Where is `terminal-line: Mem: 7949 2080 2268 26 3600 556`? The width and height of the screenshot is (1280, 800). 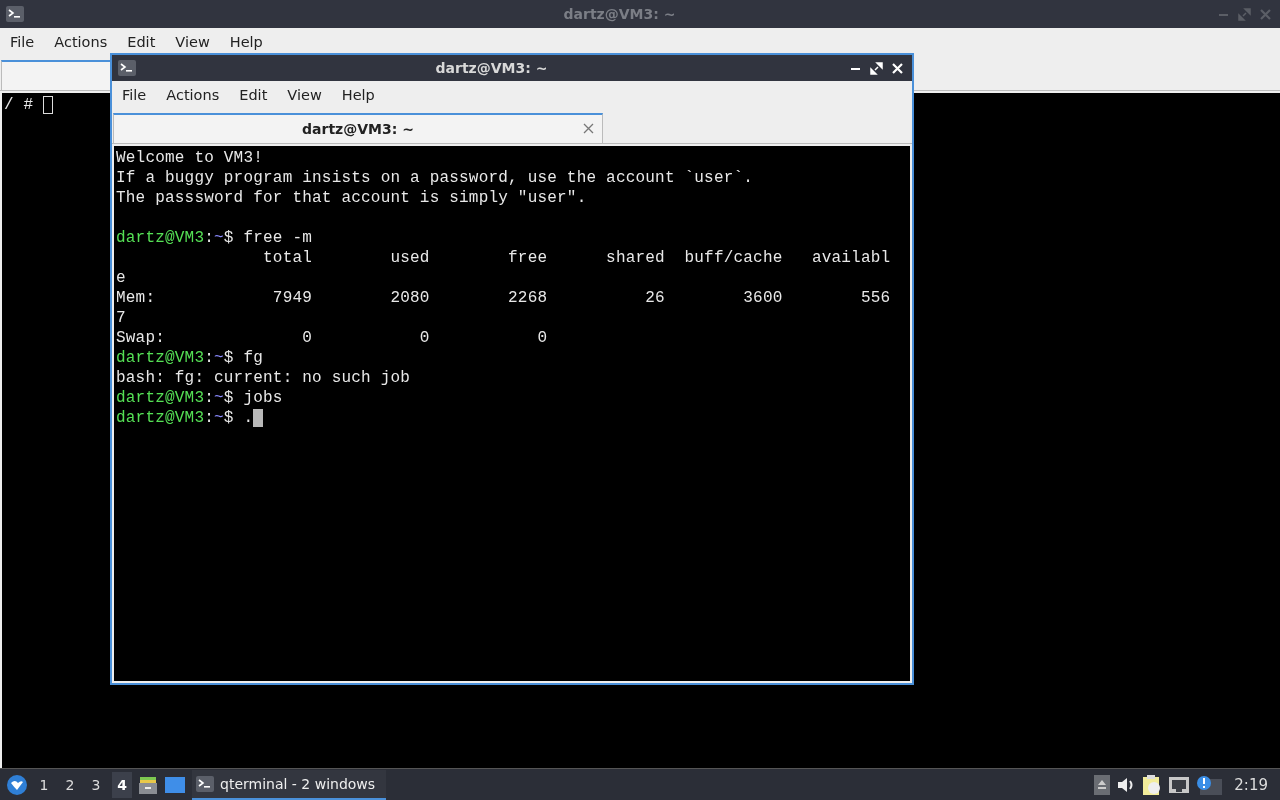
terminal-line: Mem: 7949 2080 2268 26 3600 556 is located at coordinates (503, 298).